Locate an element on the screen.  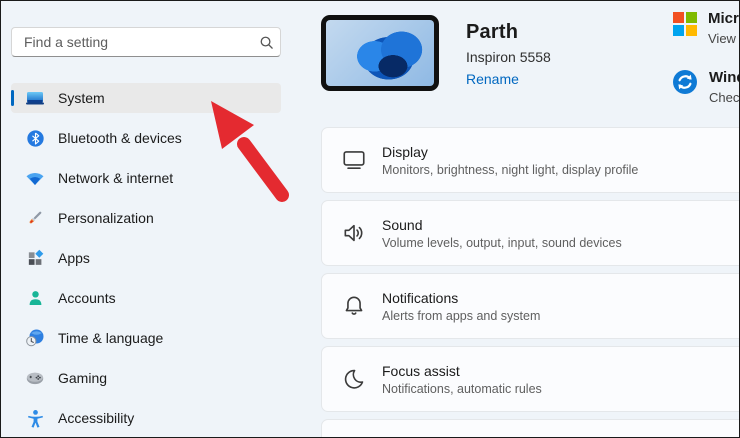
sidebar-item-label: Accounts is located at coordinates (87, 298).